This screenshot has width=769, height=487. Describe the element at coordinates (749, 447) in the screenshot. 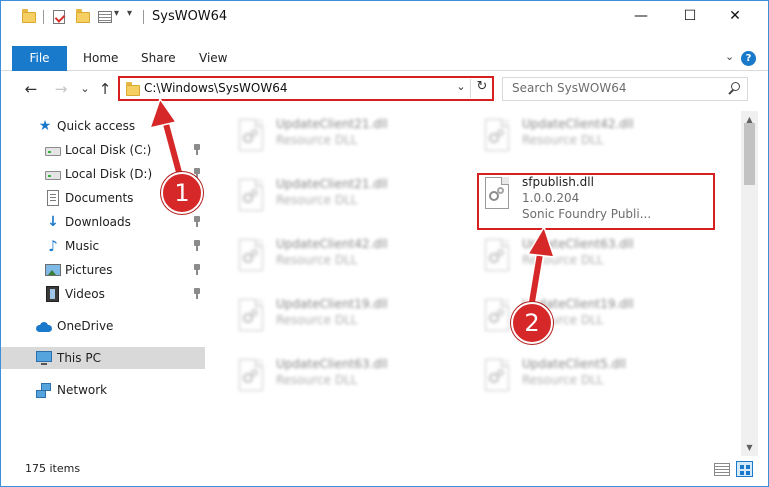

I see `scroll-down-icon: ▼` at that location.